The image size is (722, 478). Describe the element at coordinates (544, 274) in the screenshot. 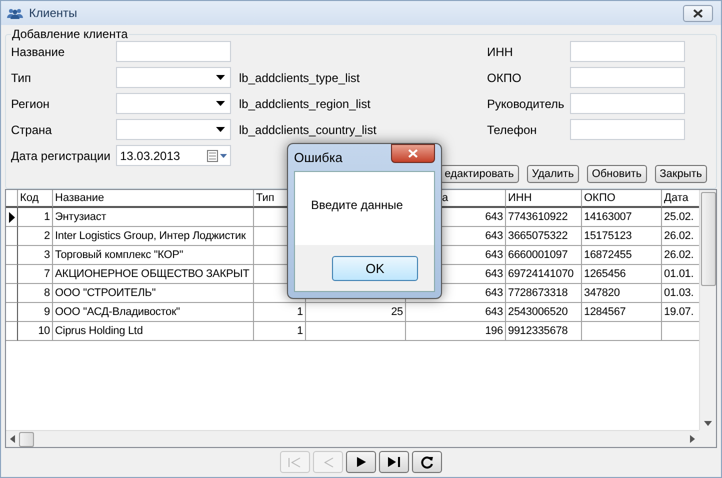

I see `table-cell: 69724141070` at that location.